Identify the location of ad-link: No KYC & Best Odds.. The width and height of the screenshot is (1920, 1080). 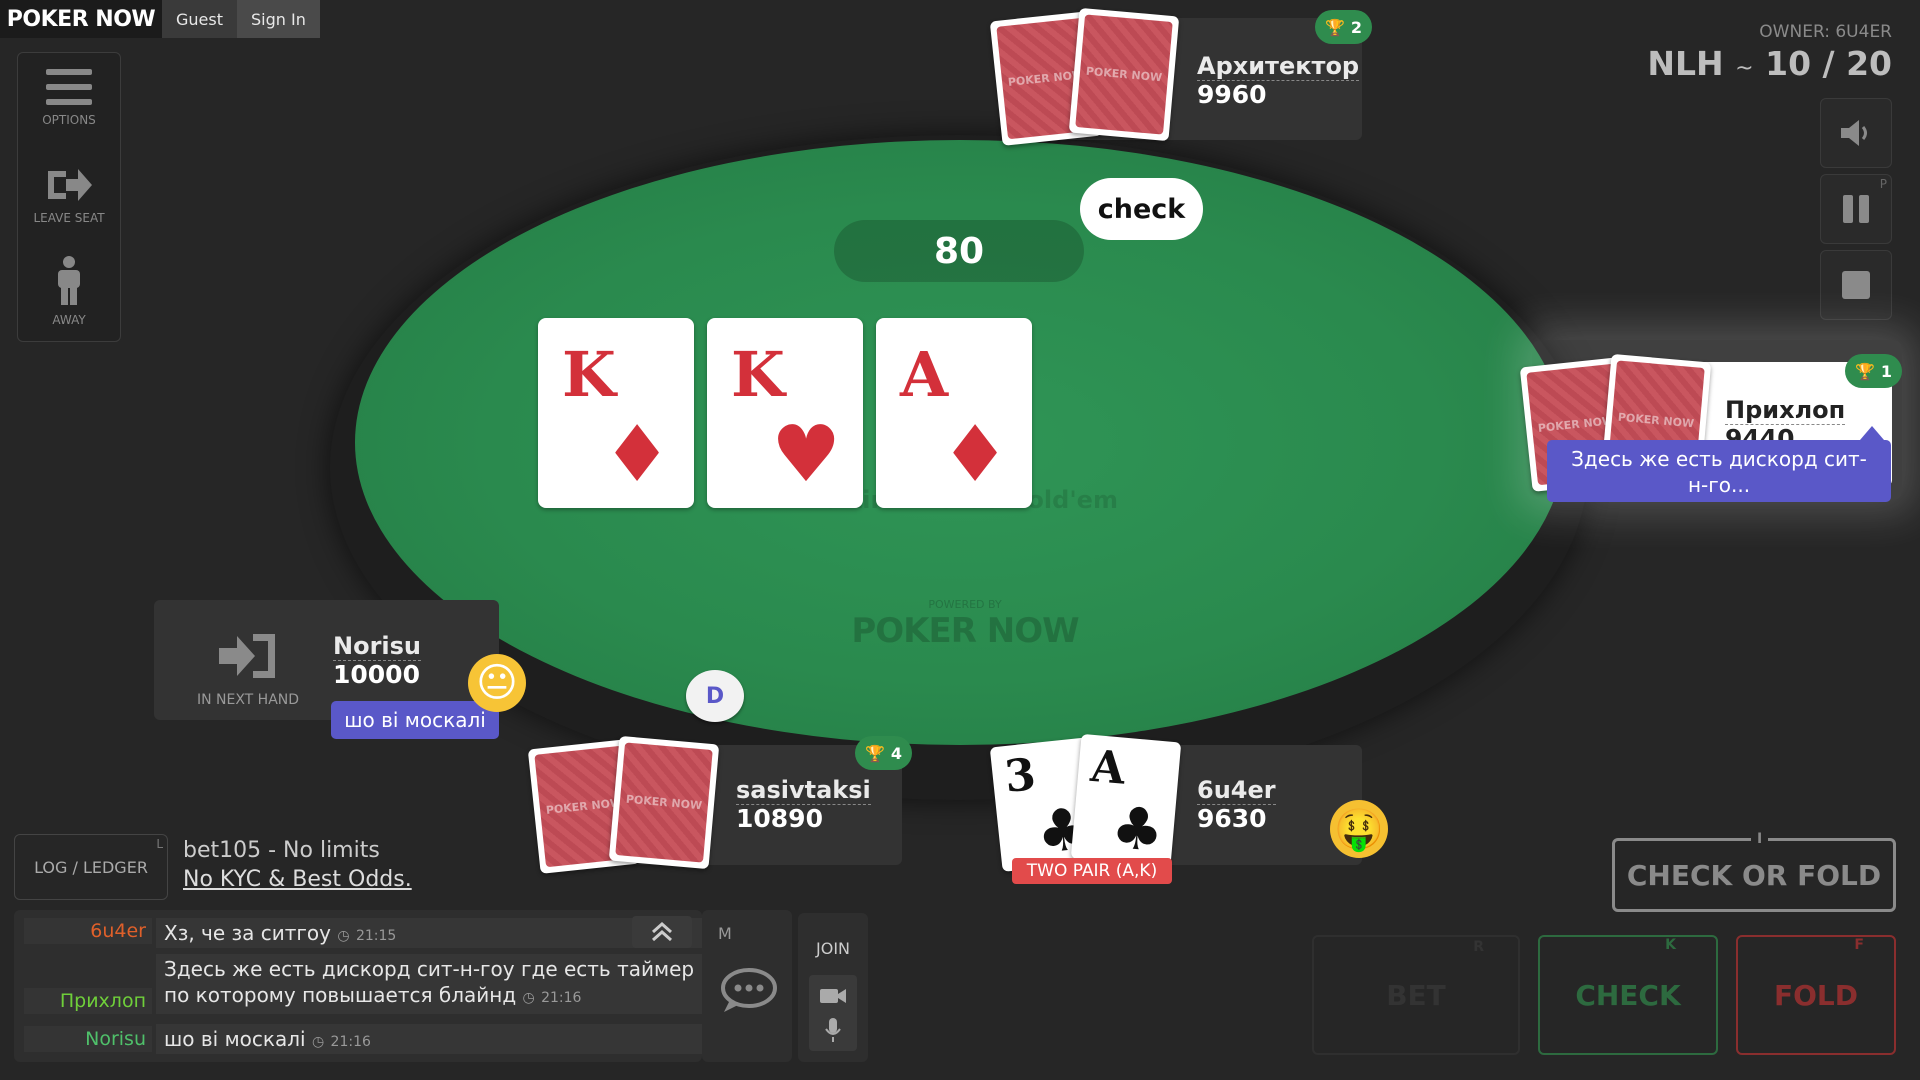
(297, 879).